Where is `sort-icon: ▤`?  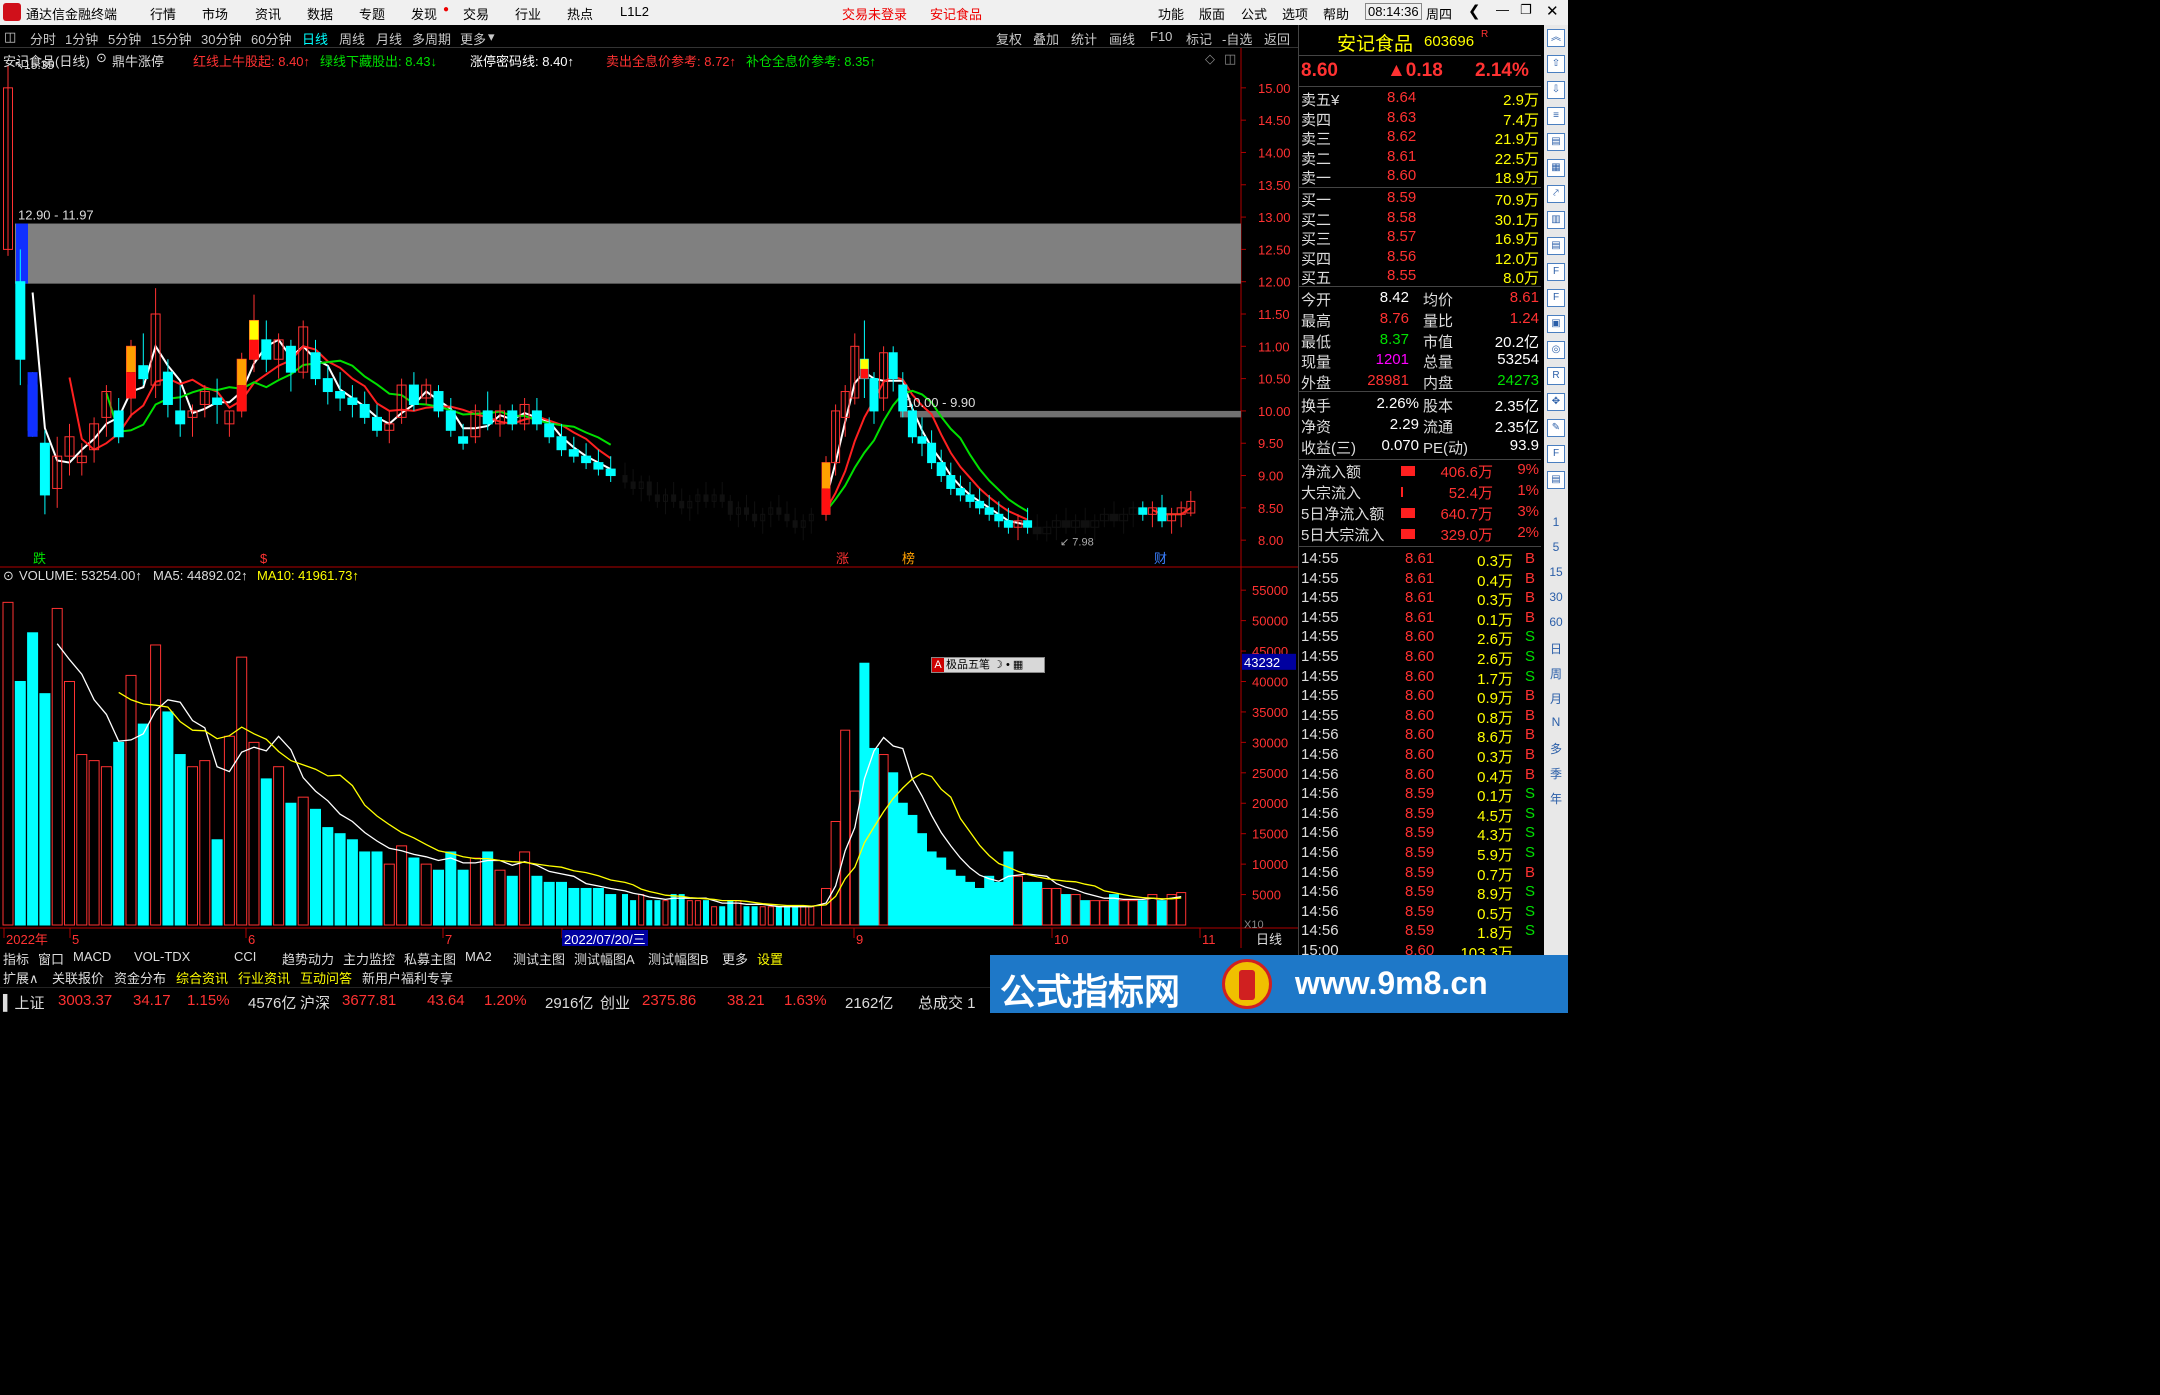
sort-icon: ▤ is located at coordinates (1556, 480).